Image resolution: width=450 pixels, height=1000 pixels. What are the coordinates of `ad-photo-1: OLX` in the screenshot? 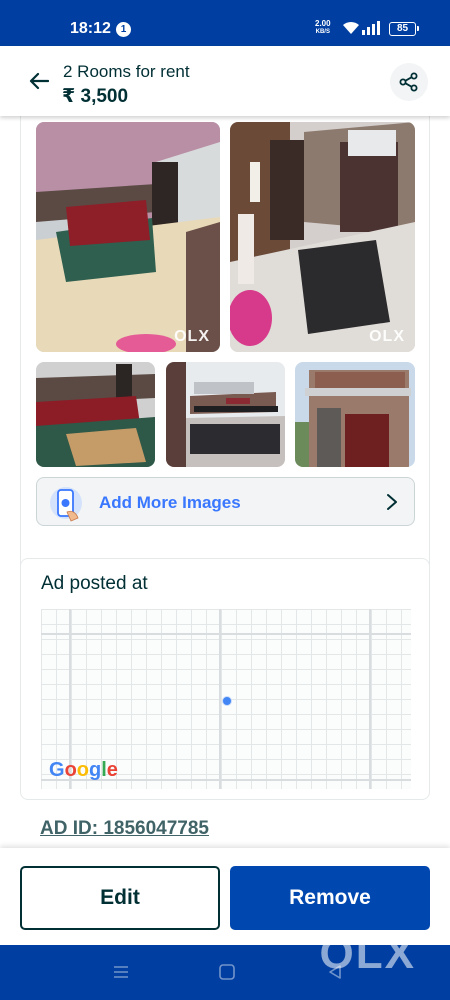 It's located at (128, 237).